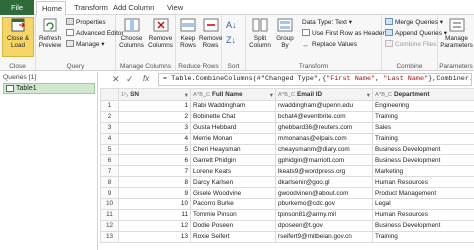  Describe the element at coordinates (109, 127) in the screenshot. I see `row-number: 3` at that location.